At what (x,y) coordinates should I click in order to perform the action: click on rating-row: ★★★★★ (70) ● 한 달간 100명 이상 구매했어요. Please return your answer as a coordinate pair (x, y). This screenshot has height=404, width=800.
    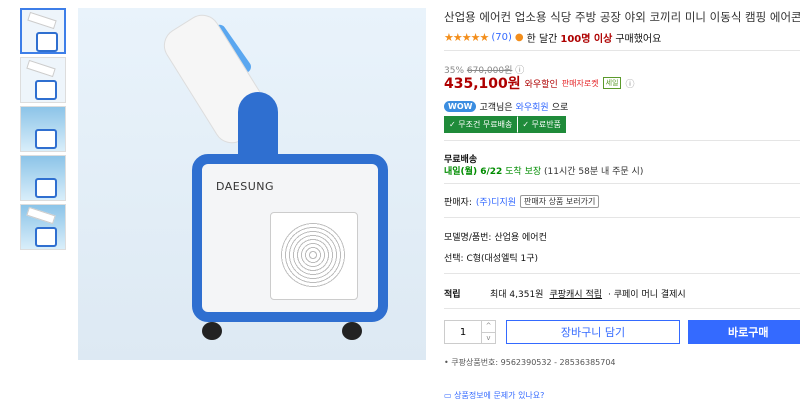
    Looking at the image, I should click on (552, 37).